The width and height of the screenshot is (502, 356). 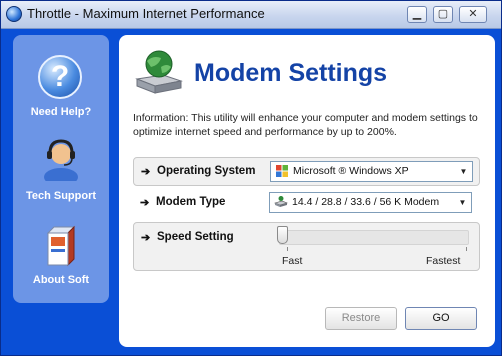 I want to click on speed-slider-thumb, so click(x=282, y=235).